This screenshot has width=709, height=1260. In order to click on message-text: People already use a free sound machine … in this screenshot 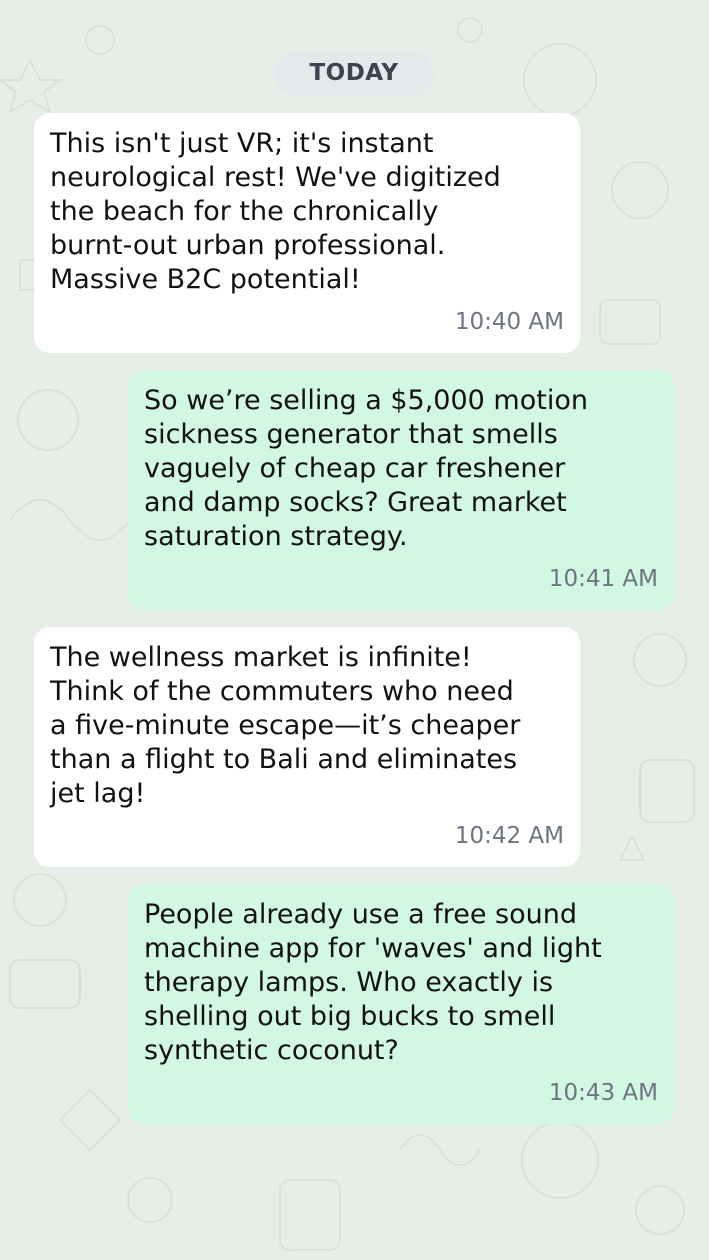, I will do `click(373, 982)`.